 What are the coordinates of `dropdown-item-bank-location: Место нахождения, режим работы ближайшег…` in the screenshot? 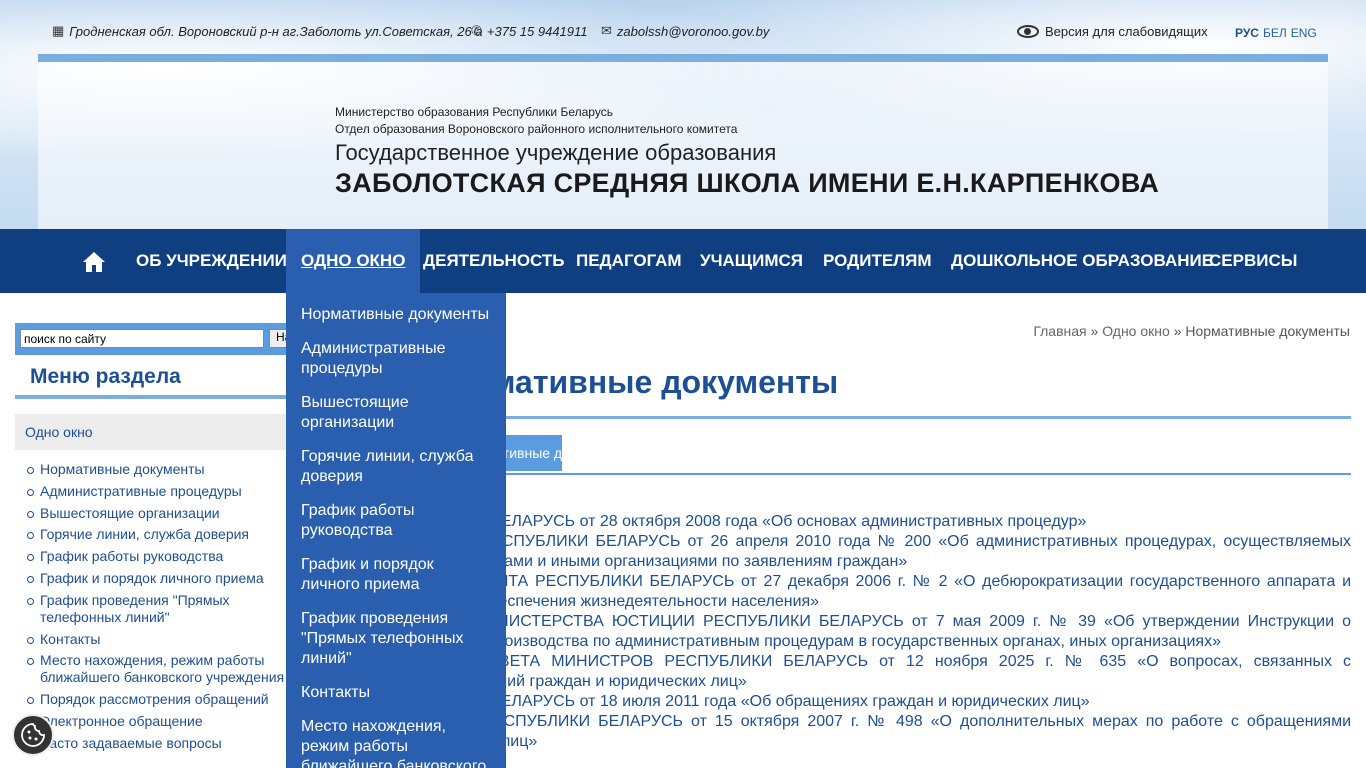 It's located at (396, 742).